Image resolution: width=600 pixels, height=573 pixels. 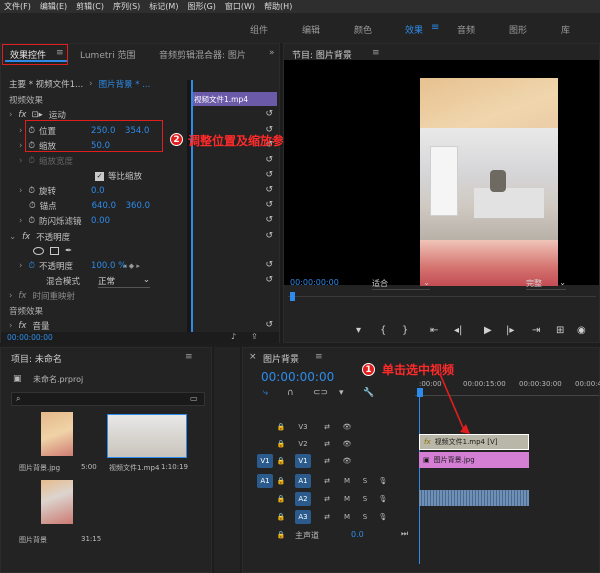 What do you see at coordinates (404, 534) in the screenshot?
I see `master-end-icon: ⏭` at bounding box center [404, 534].